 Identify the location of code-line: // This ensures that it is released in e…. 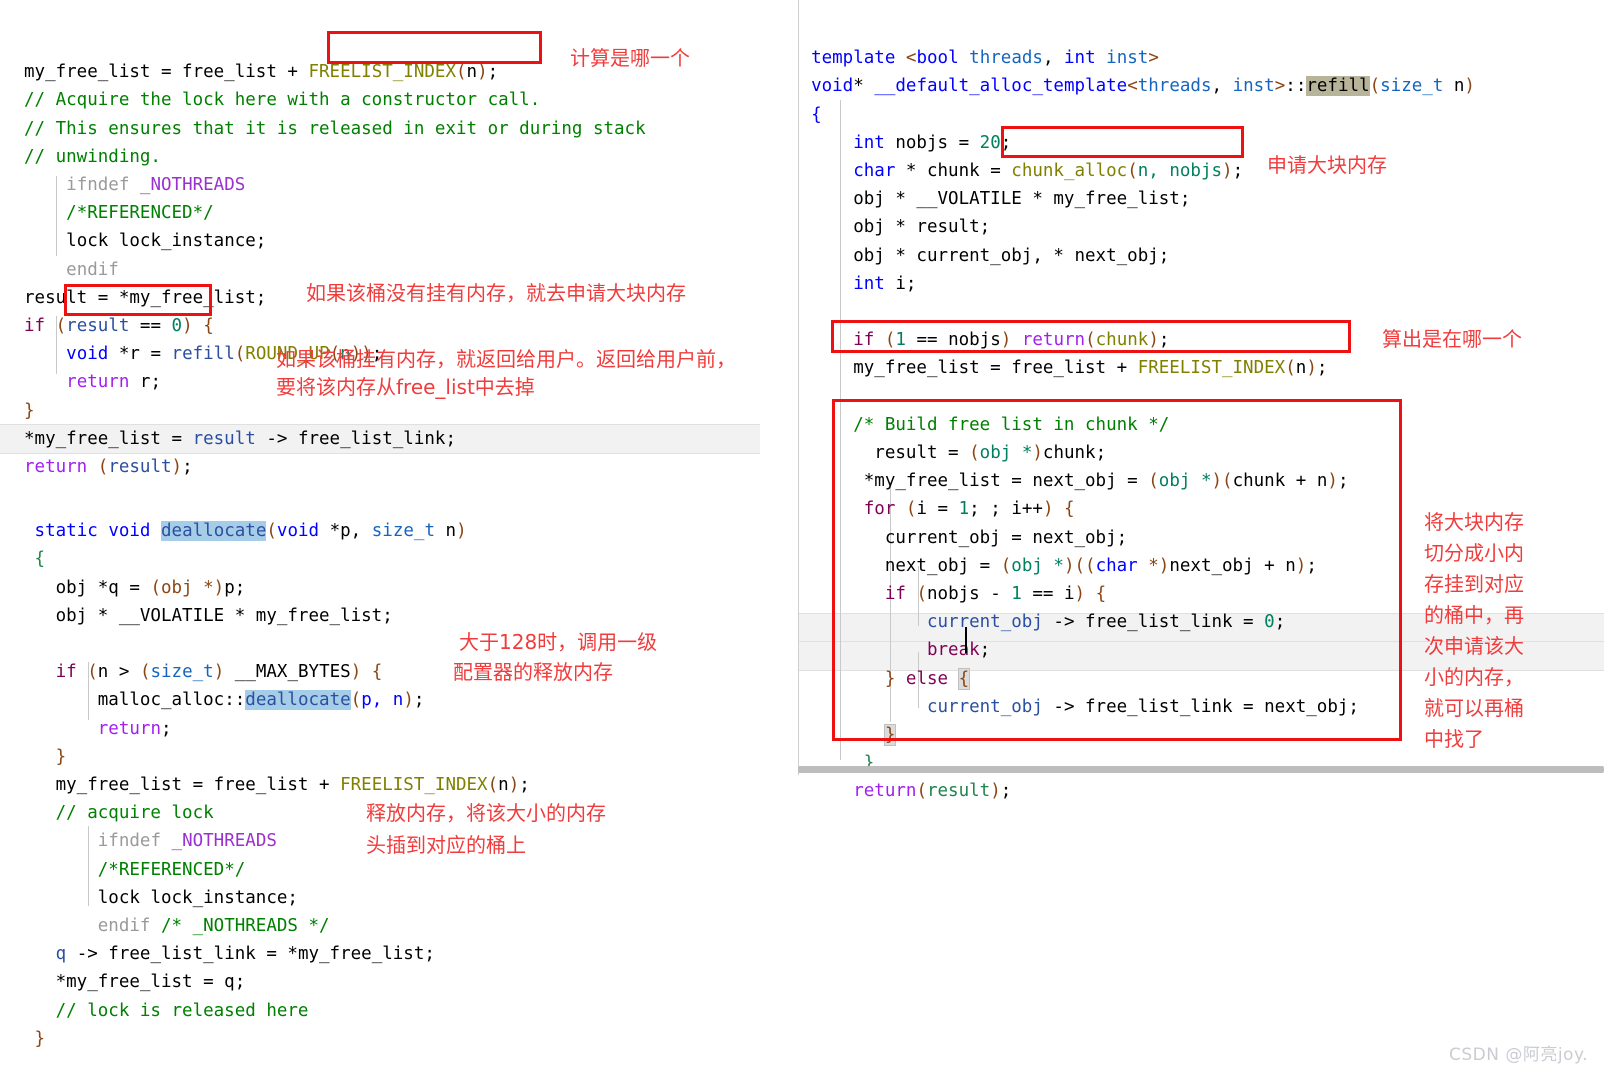
(335, 128).